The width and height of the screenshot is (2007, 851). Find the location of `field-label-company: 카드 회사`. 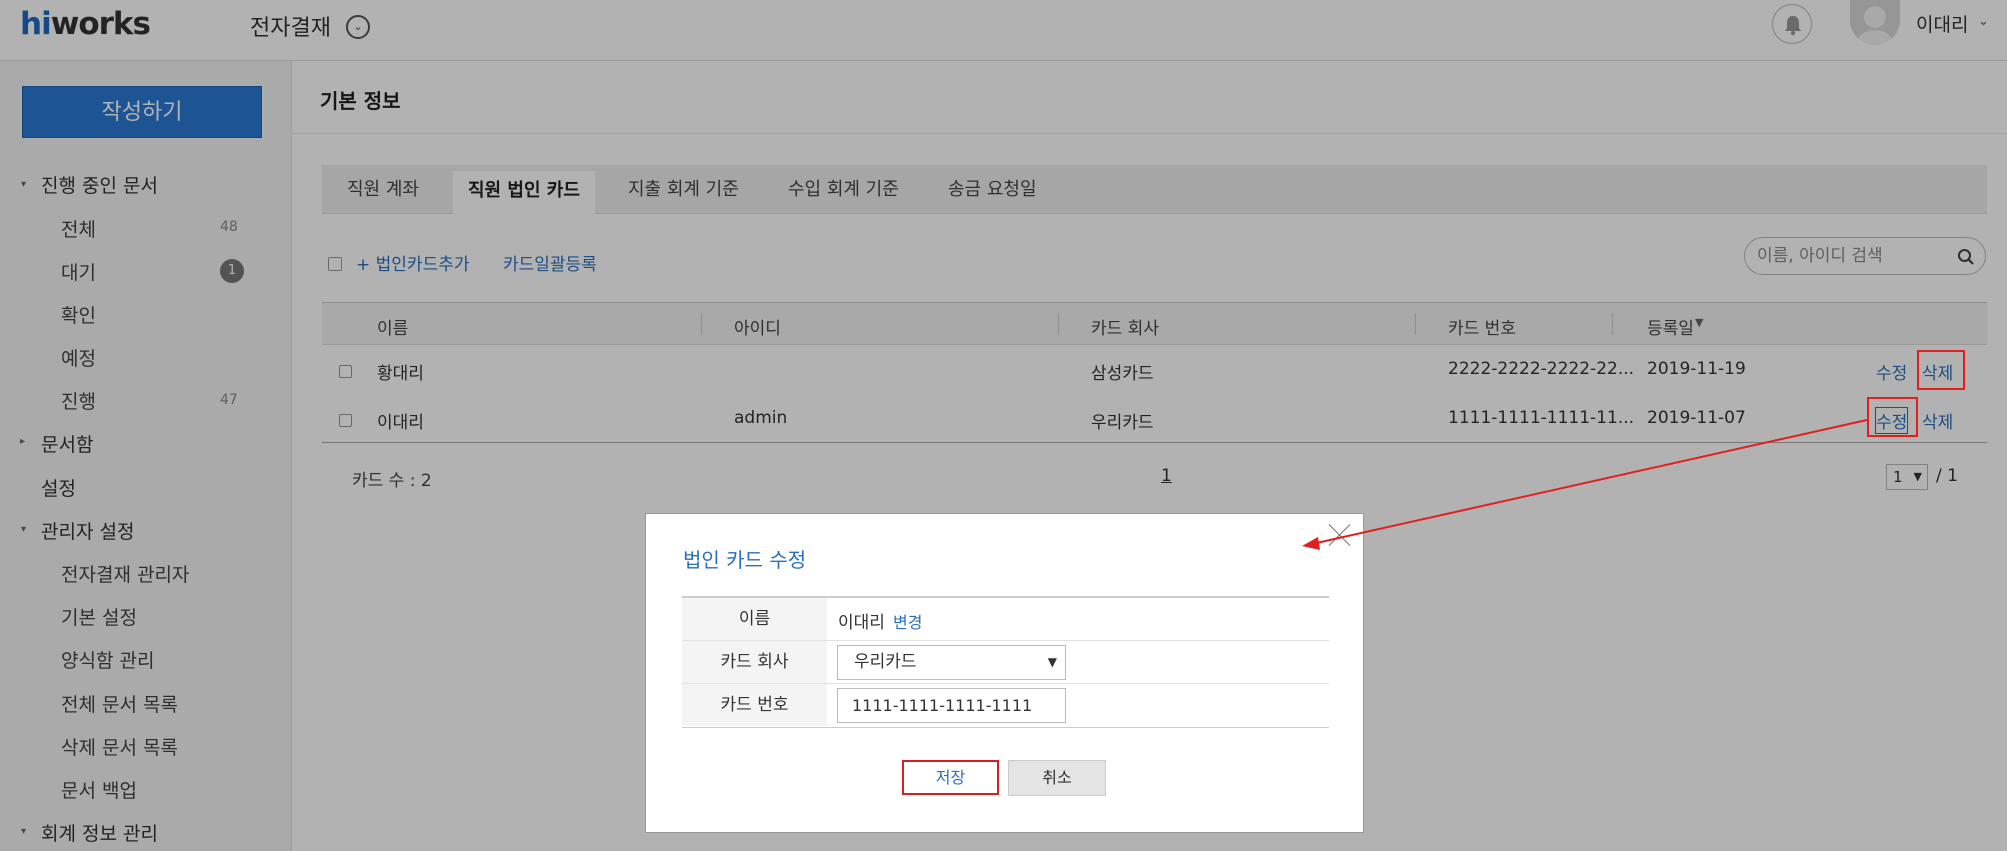

field-label-company: 카드 회사 is located at coordinates (754, 662).